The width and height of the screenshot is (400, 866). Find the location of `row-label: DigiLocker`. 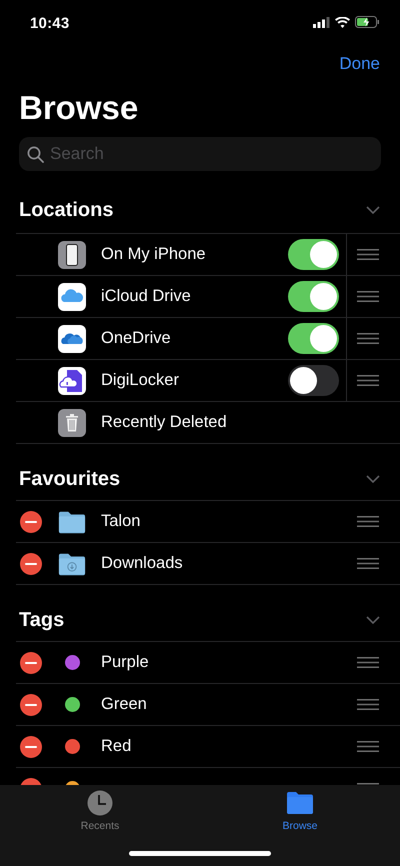

row-label: DigiLocker is located at coordinates (194, 380).